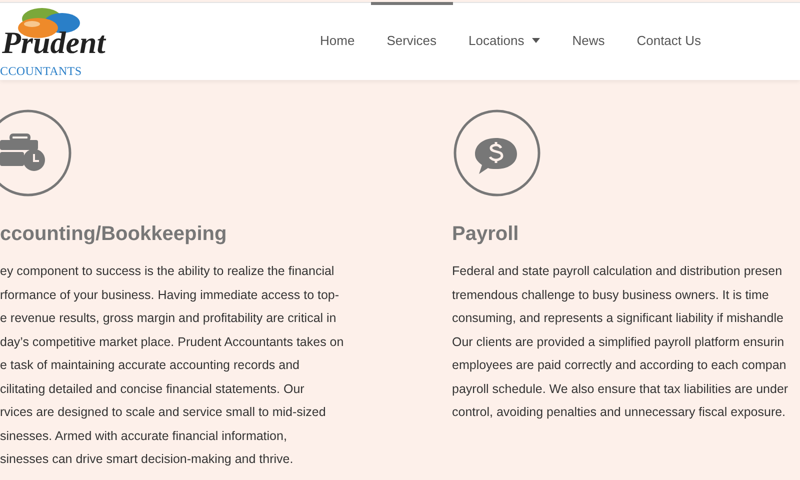 Image resolution: width=800 pixels, height=480 pixels. What do you see at coordinates (504, 41) in the screenshot?
I see `nav-link: Locations` at bounding box center [504, 41].